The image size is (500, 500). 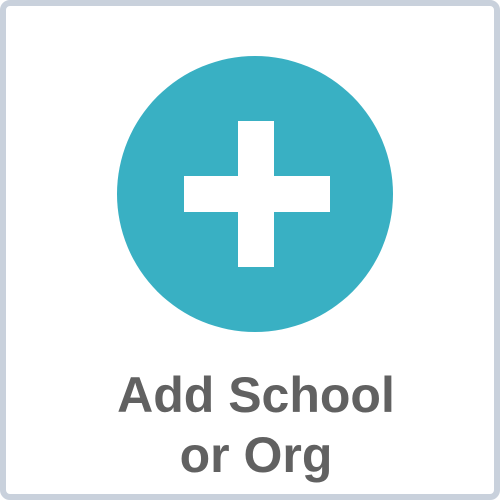 What do you see at coordinates (256, 455) in the screenshot?
I see `tile-label-line-2: or Org` at bounding box center [256, 455].